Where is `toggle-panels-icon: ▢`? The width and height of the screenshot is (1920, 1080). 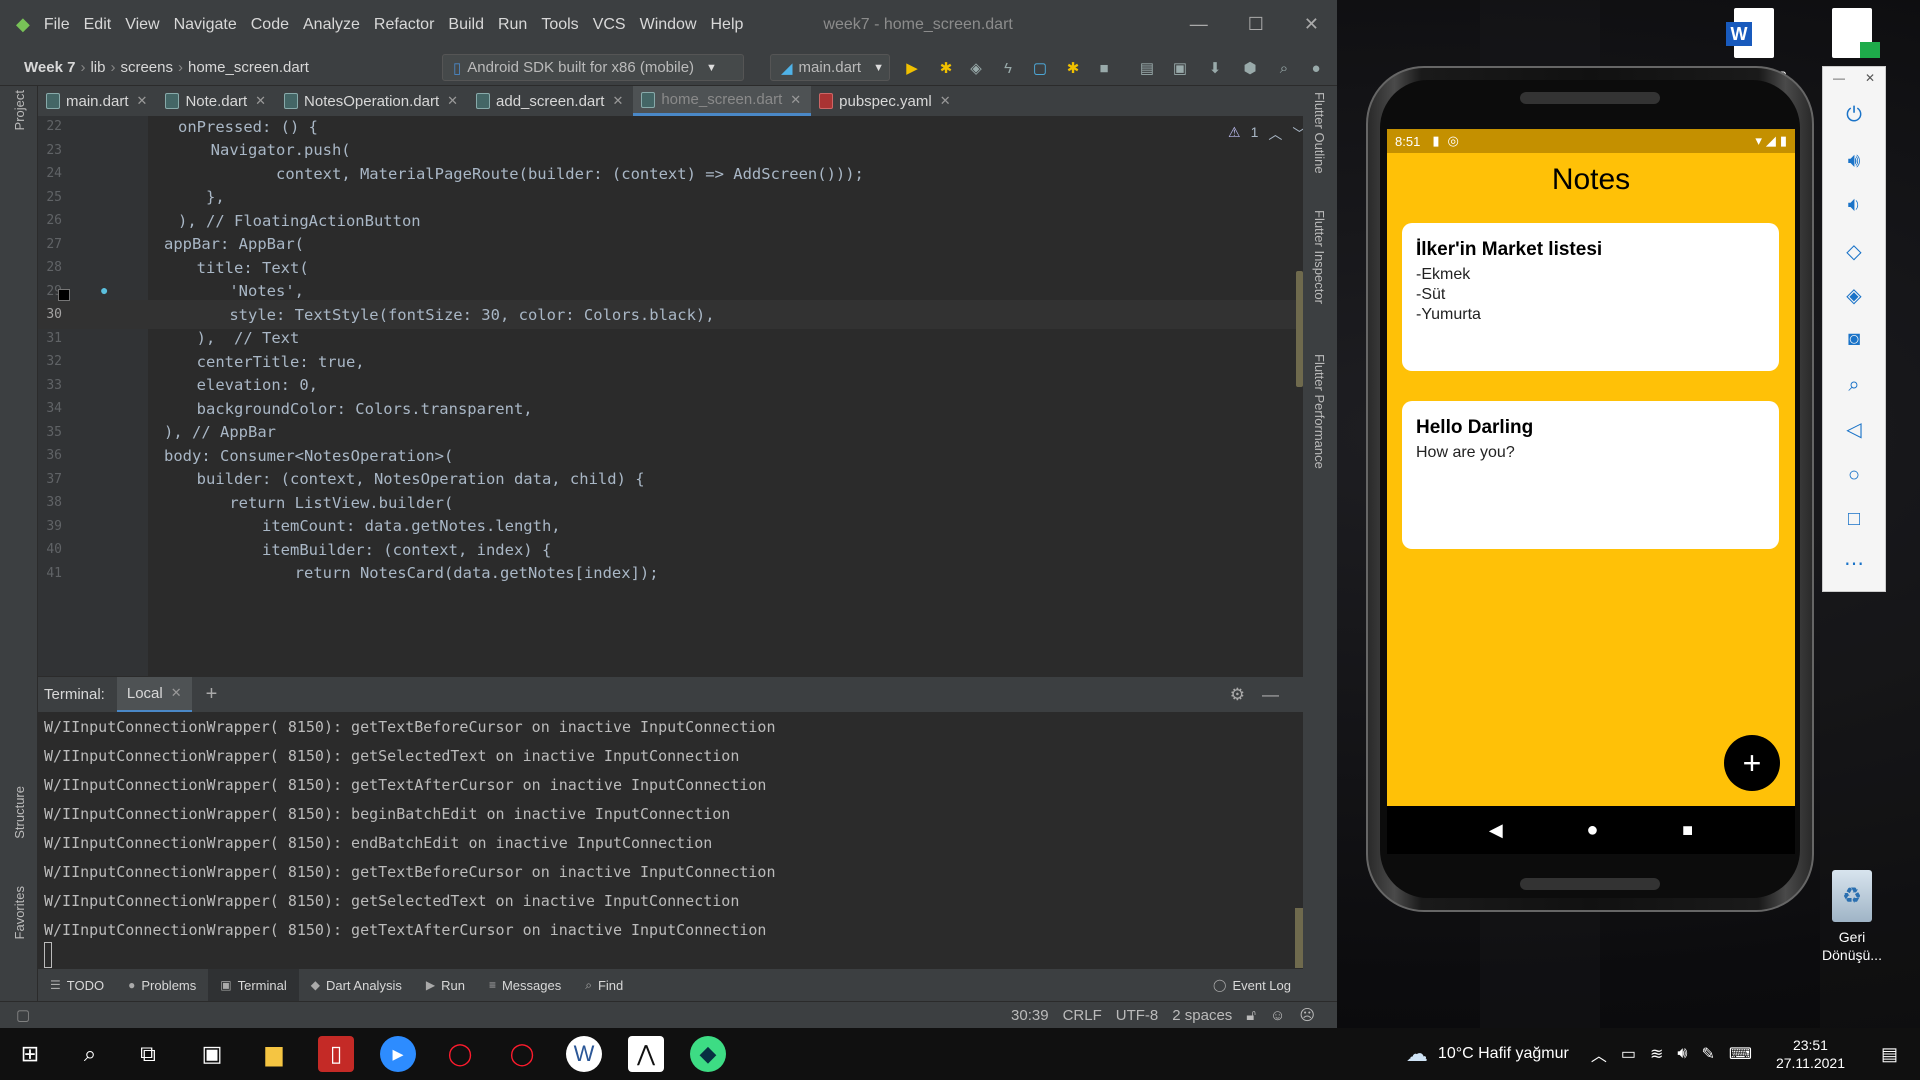 toggle-panels-icon: ▢ is located at coordinates (23, 1015).